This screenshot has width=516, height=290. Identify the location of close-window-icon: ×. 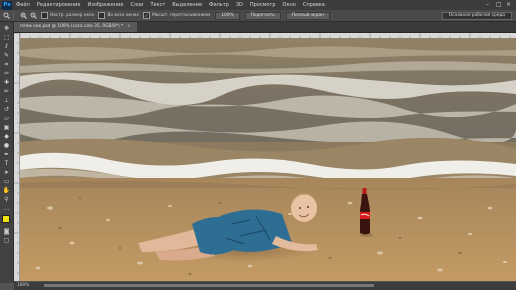
(508, 4).